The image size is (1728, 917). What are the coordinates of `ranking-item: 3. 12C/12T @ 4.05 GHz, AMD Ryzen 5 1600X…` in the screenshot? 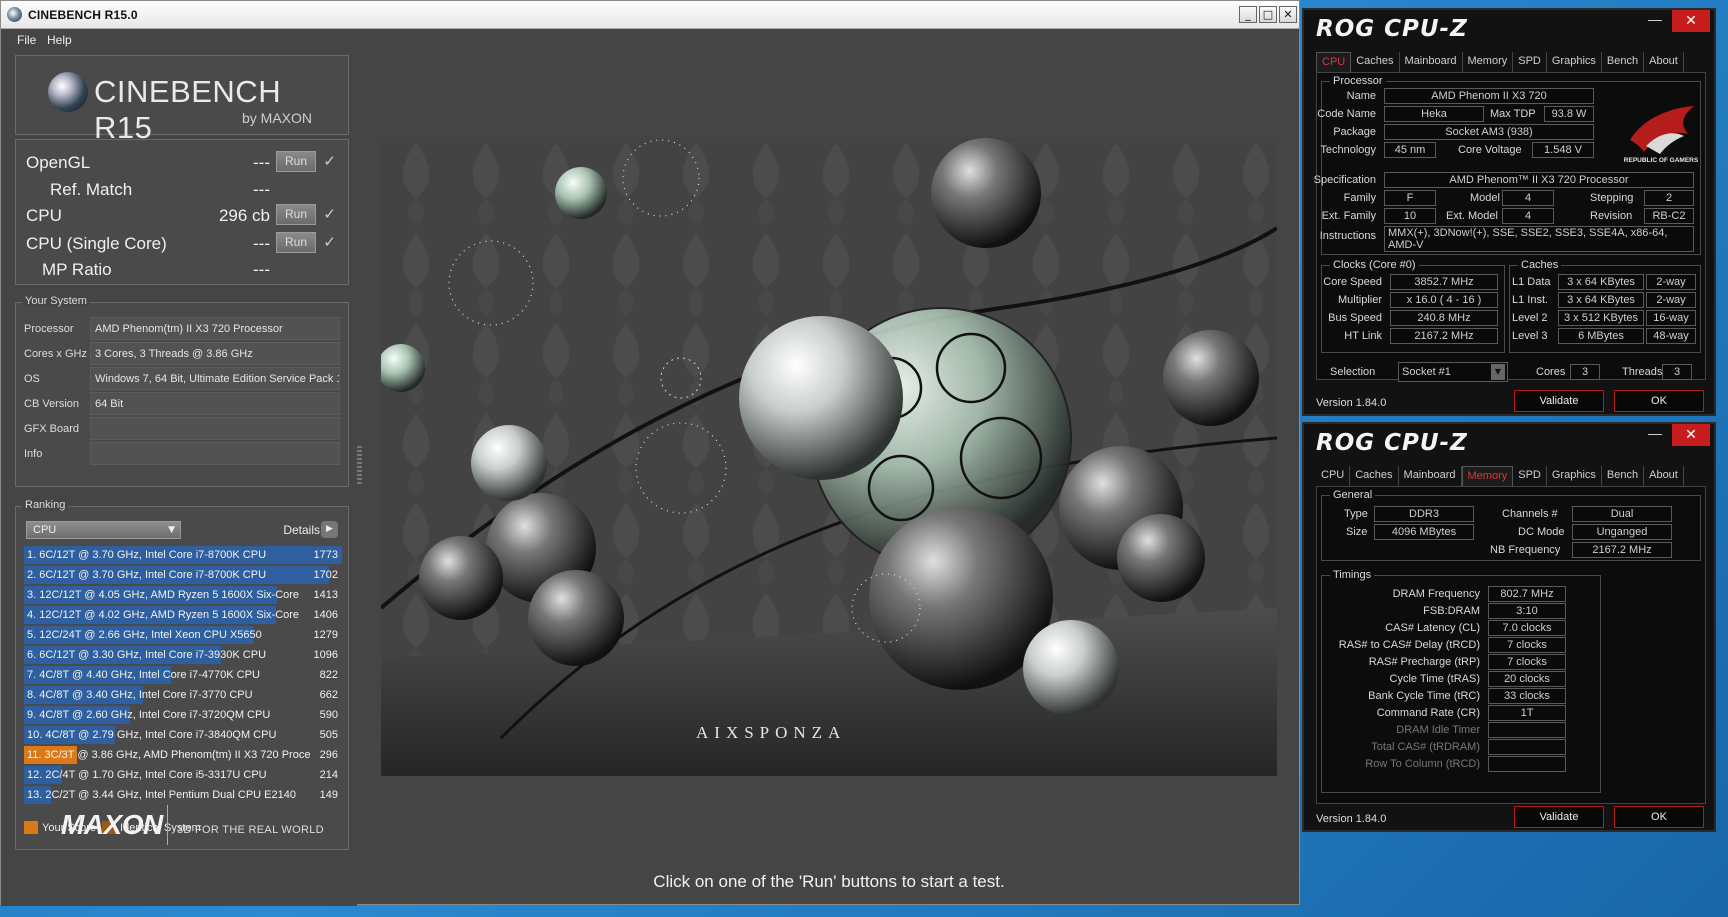 It's located at (183, 595).